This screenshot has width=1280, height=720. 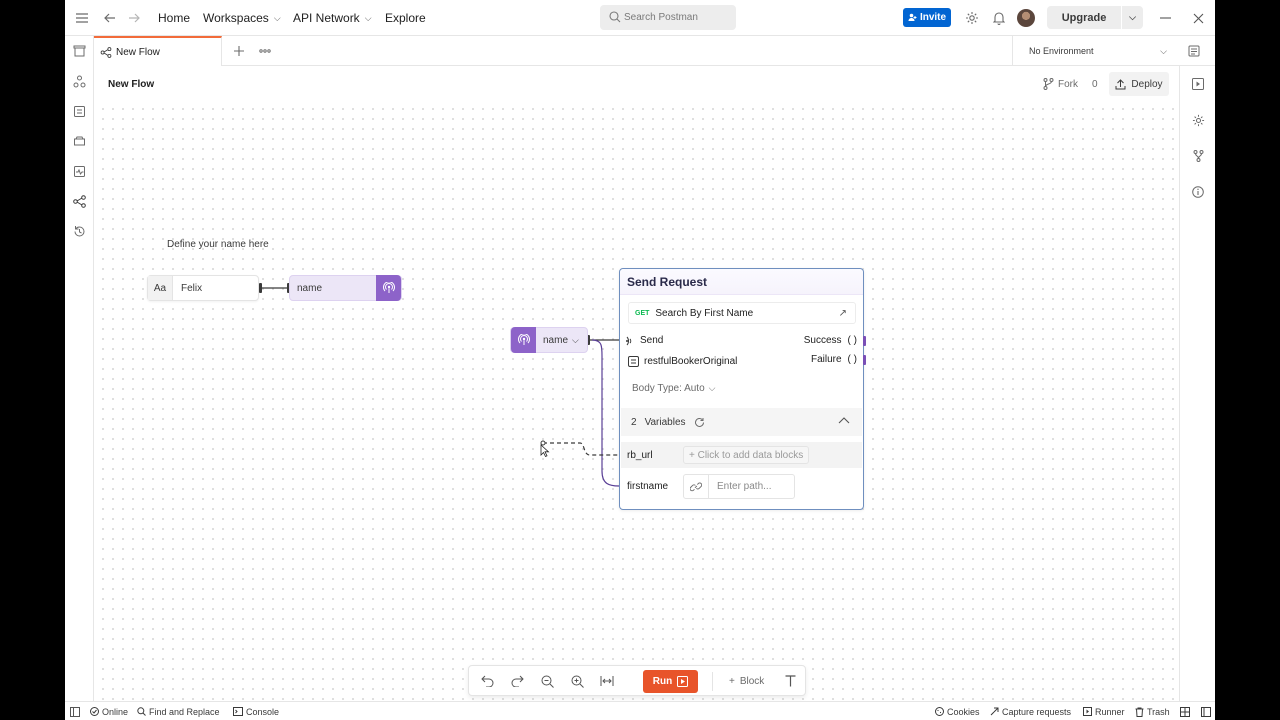 I want to click on nav-explore: Explore, so click(x=405, y=18).